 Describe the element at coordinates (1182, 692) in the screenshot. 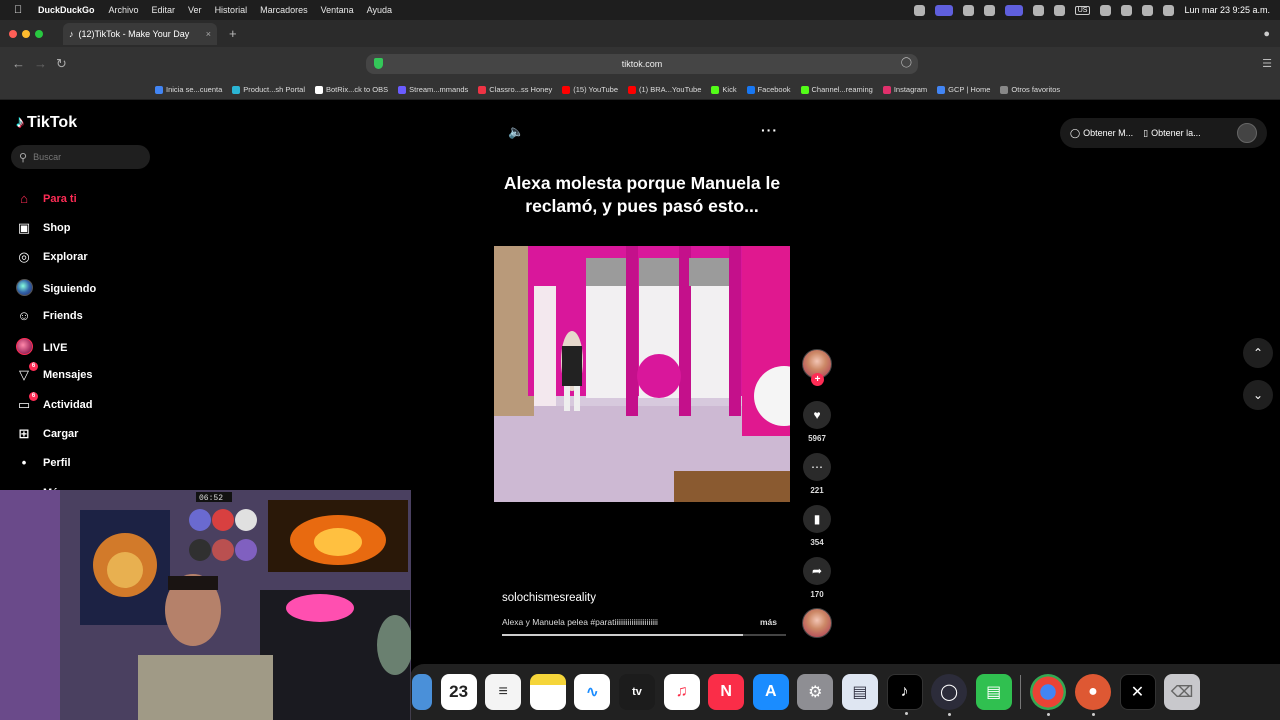

I see `dock-trash-icon: ⌫` at that location.